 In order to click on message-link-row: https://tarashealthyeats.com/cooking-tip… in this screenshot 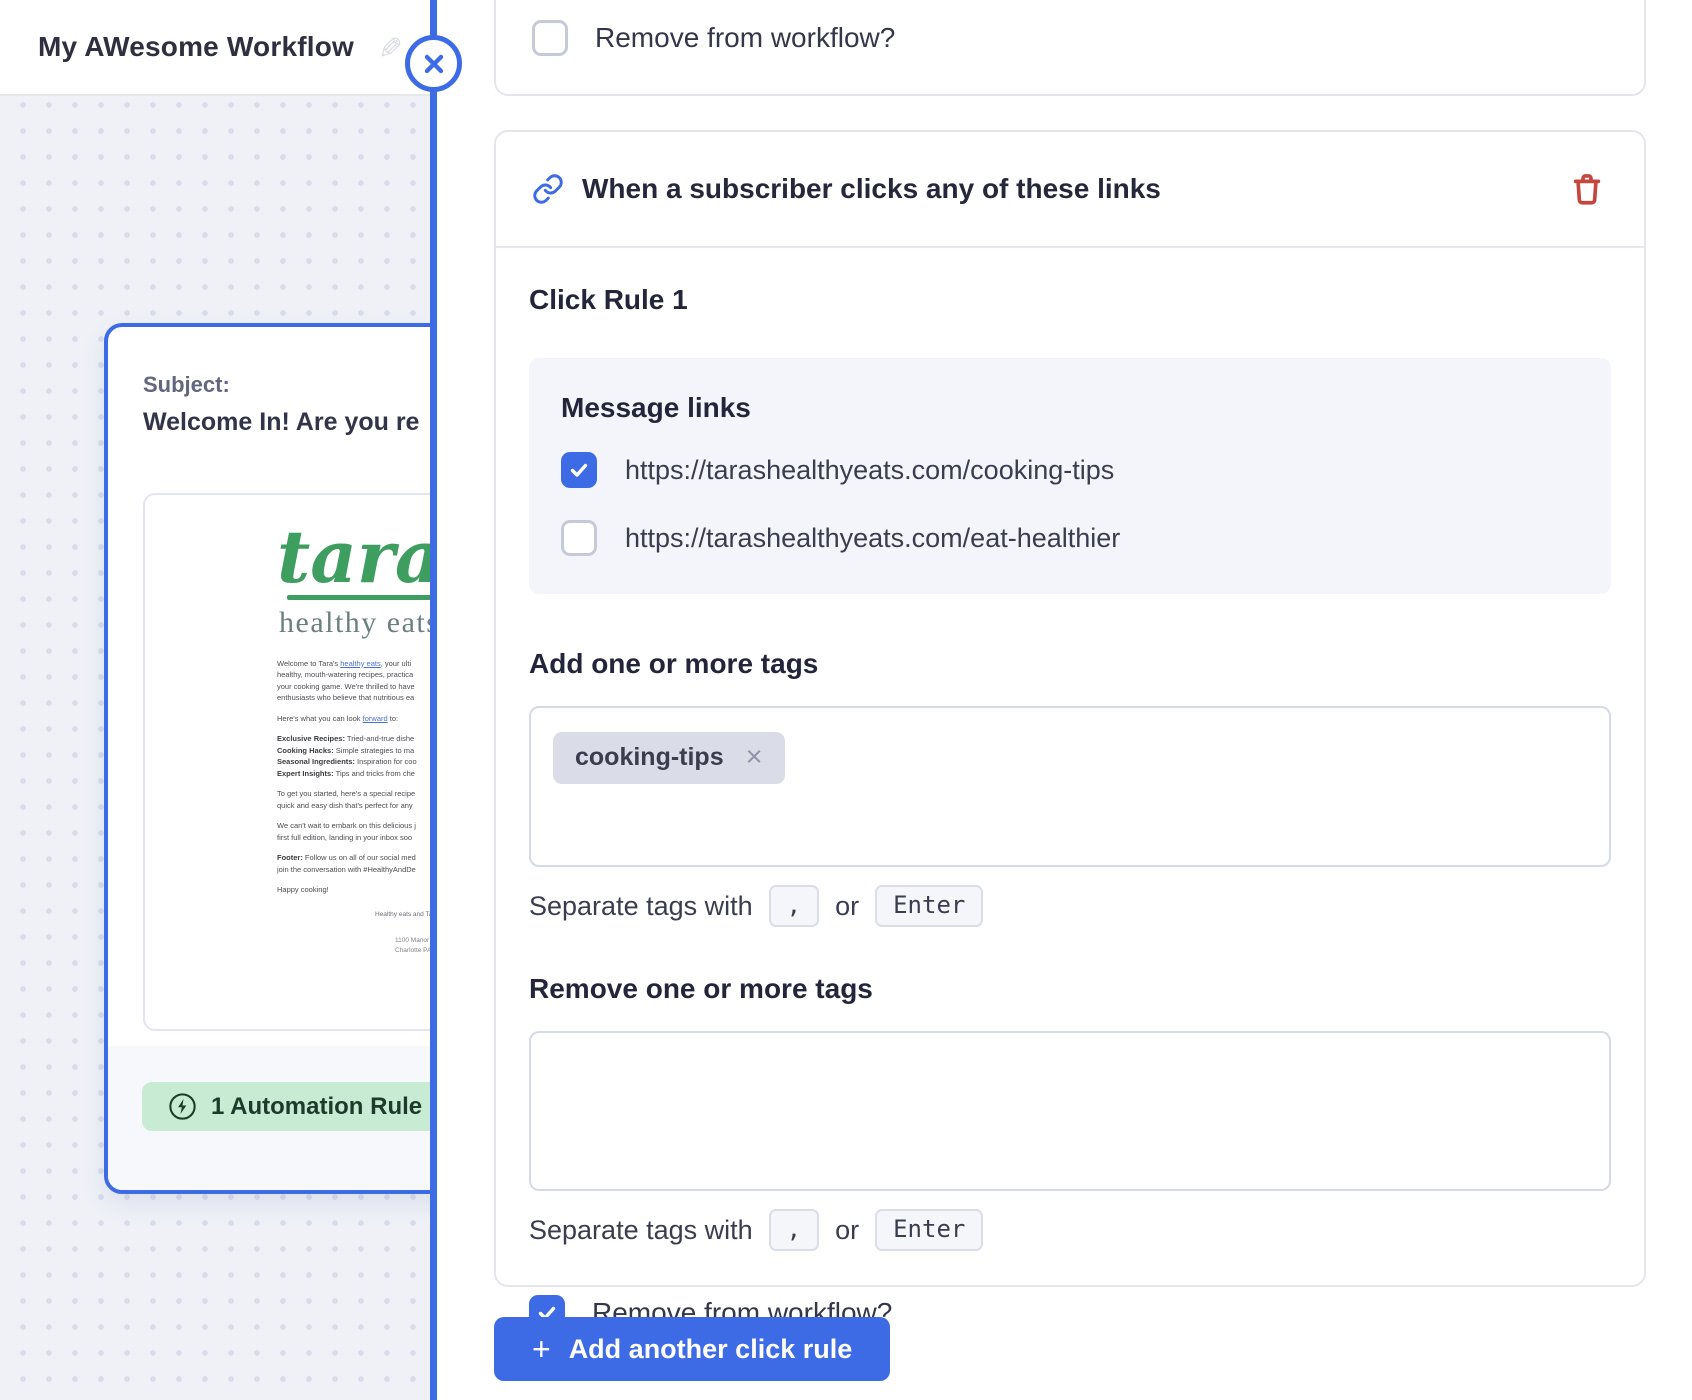, I will do `click(1071, 470)`.